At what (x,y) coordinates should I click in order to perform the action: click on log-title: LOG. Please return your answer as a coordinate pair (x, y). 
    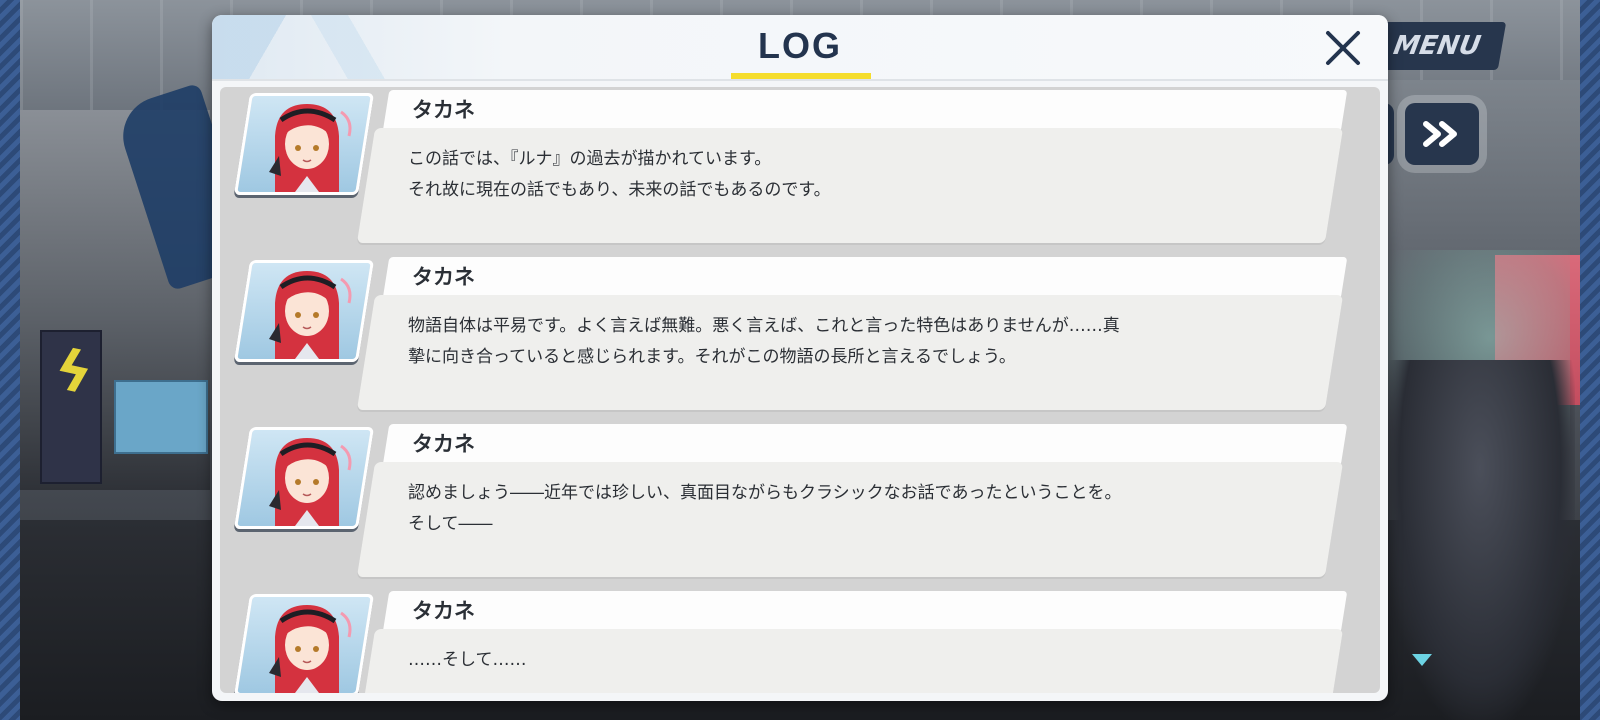
    Looking at the image, I should click on (800, 45).